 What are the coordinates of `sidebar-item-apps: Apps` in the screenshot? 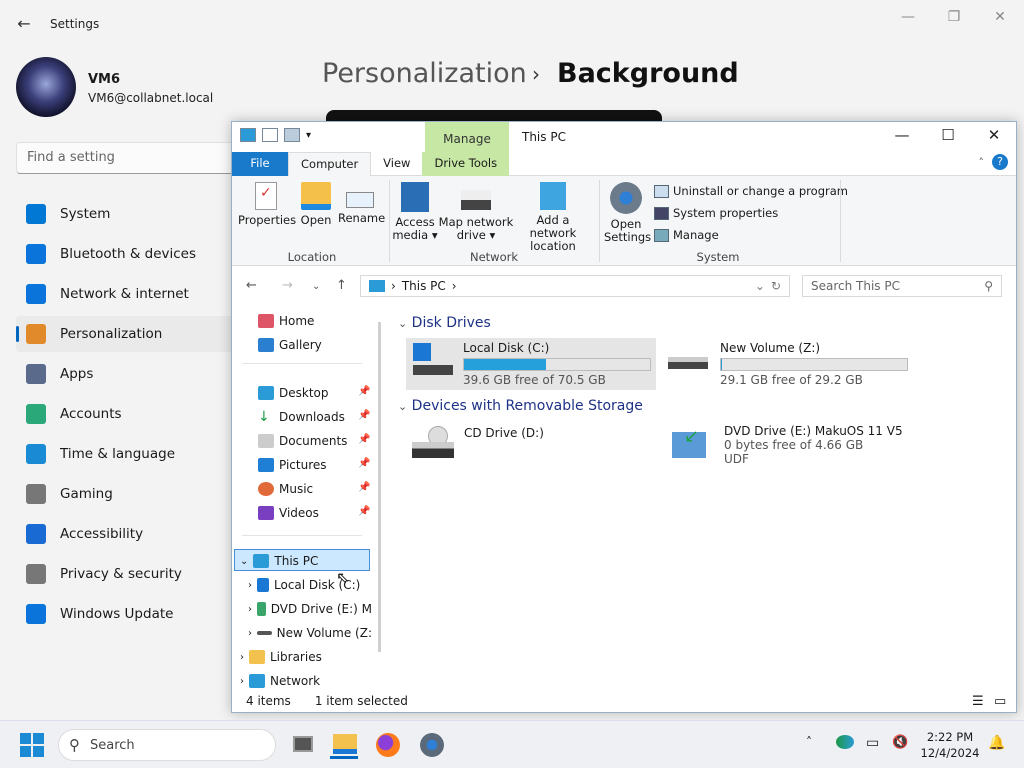 It's located at (131, 374).